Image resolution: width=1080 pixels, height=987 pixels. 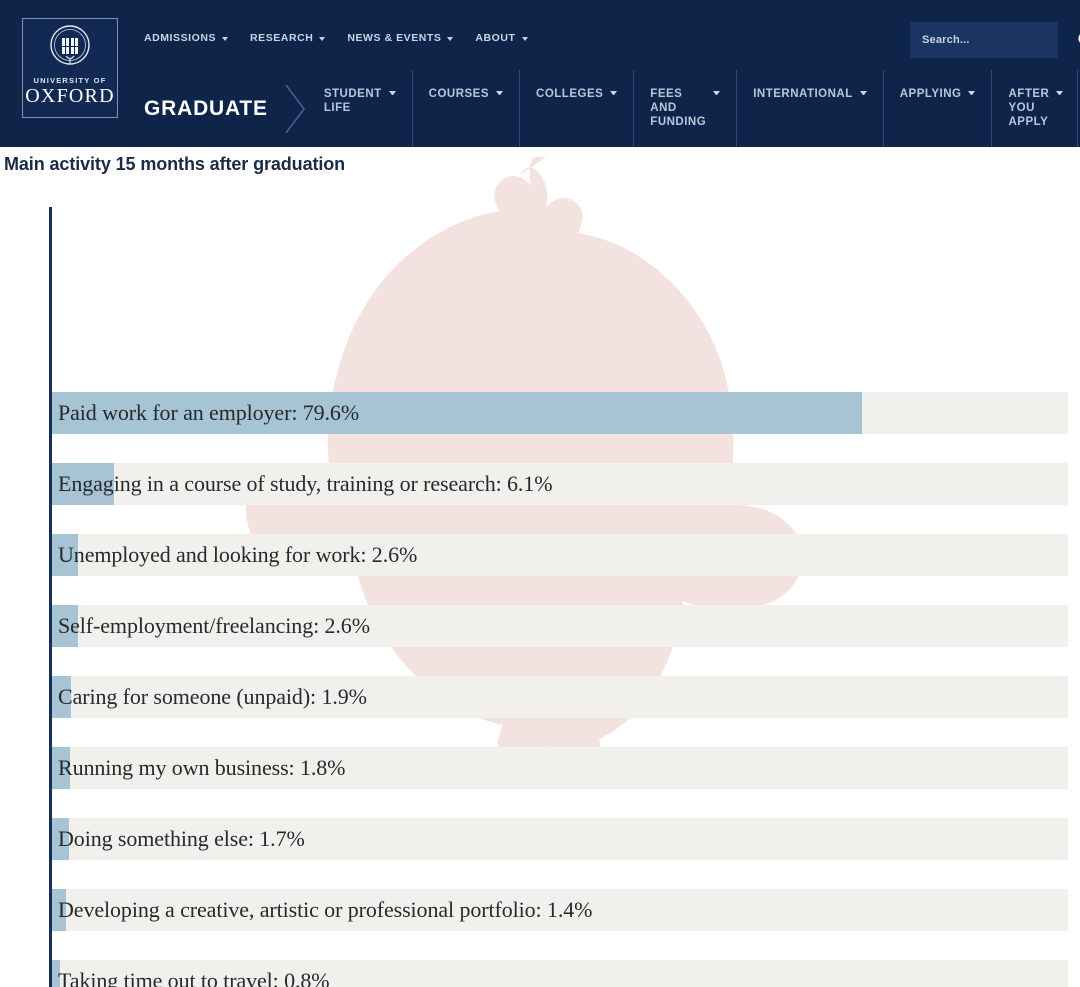 What do you see at coordinates (202, 767) in the screenshot?
I see `bar-label: Running my own business: 1.8%` at bounding box center [202, 767].